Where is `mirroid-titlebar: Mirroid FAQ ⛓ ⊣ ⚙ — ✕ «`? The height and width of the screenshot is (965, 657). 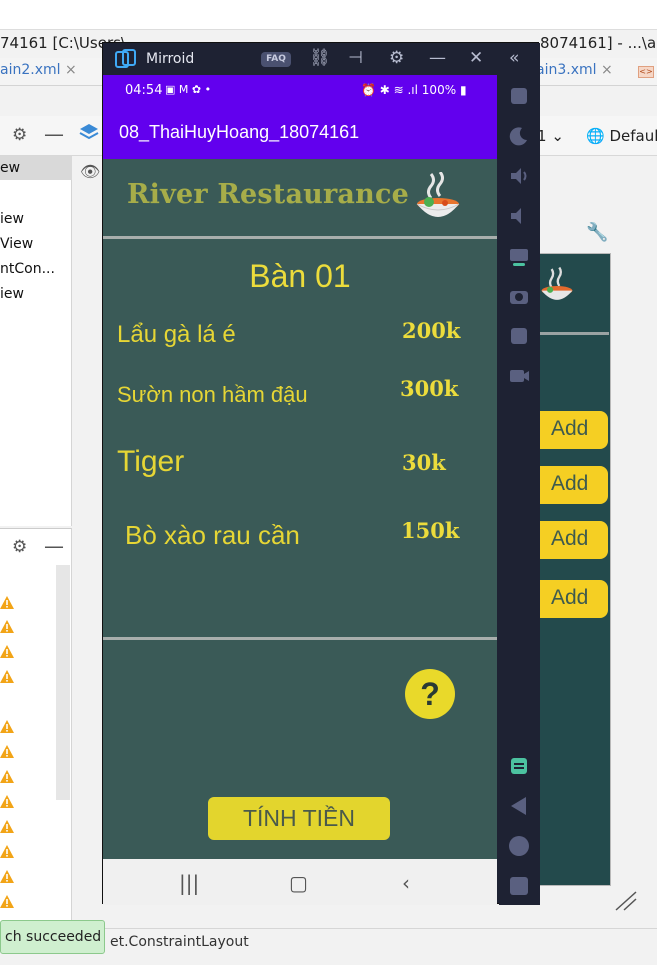
mirroid-titlebar: Mirroid FAQ ⛓ ⊣ ⚙ — ✕ « is located at coordinates (321, 59).